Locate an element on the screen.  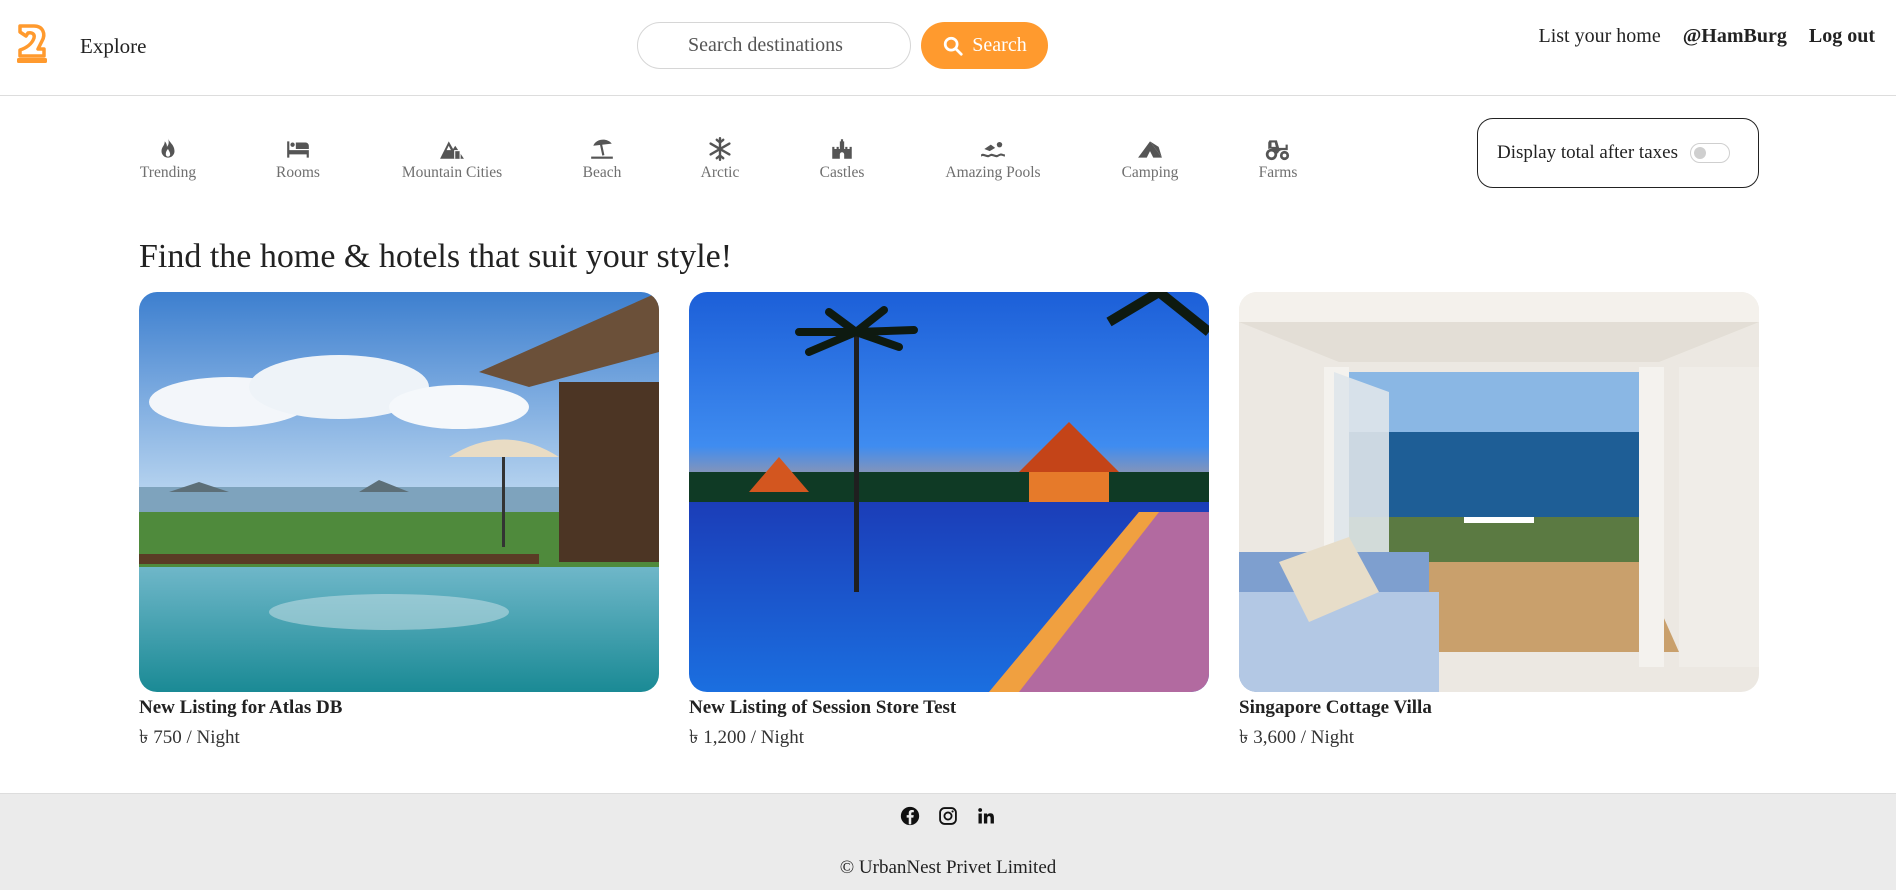
filter-label: Beach is located at coordinates (602, 172).